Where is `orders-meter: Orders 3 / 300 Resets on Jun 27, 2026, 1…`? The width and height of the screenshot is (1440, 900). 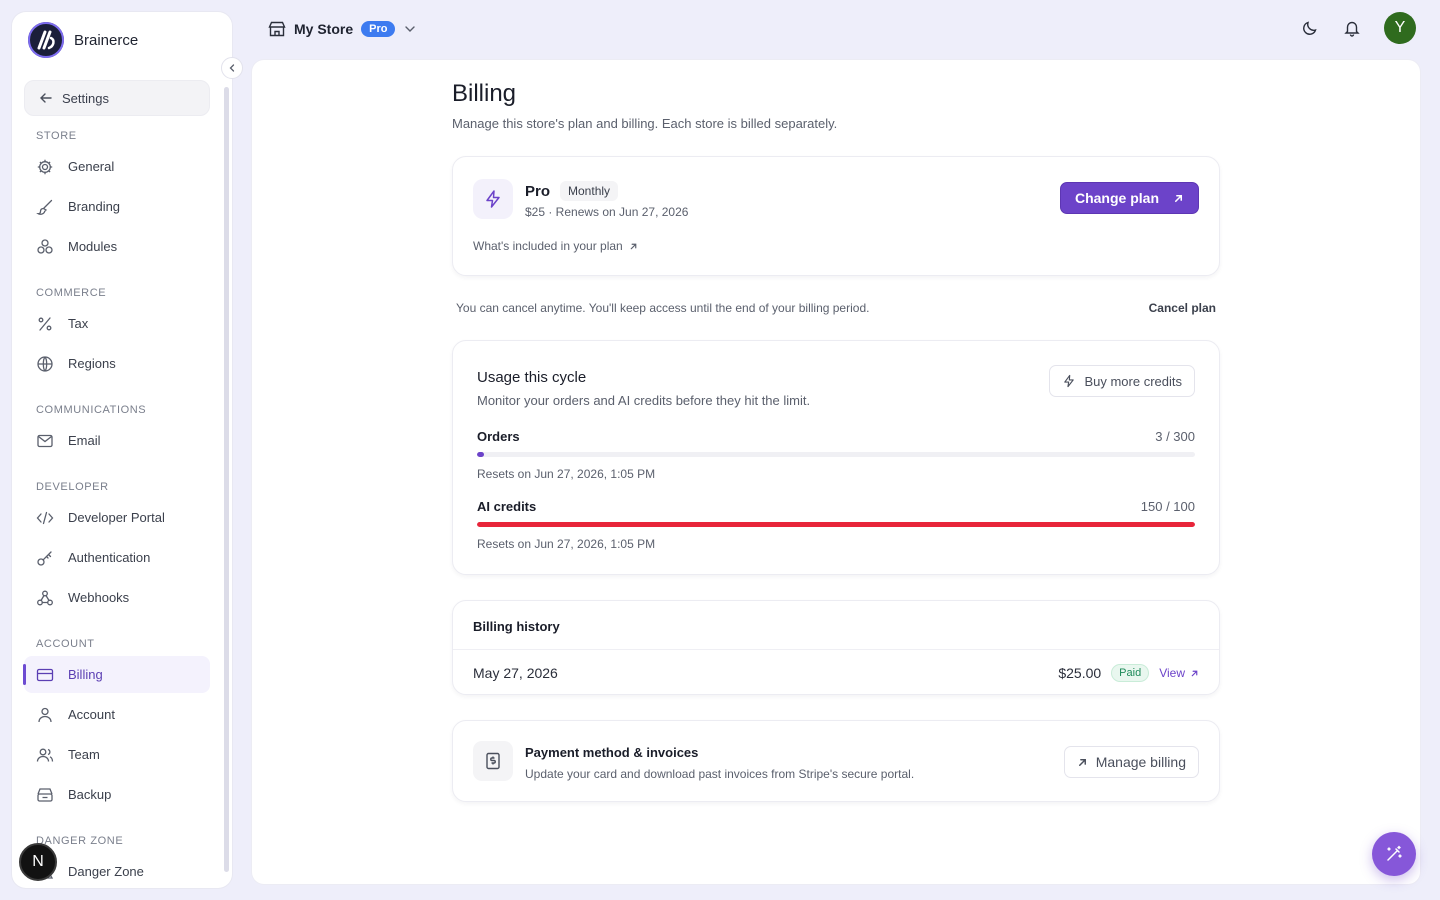
orders-meter: Orders 3 / 300 Resets on Jun 27, 2026, 1… is located at coordinates (836, 455).